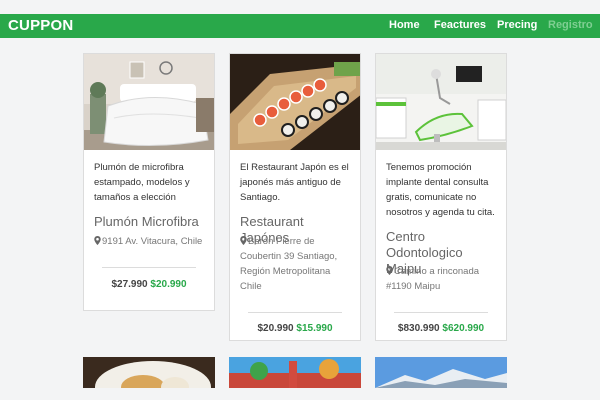  Describe the element at coordinates (149, 372) in the screenshot. I see `deal-image-food` at that location.